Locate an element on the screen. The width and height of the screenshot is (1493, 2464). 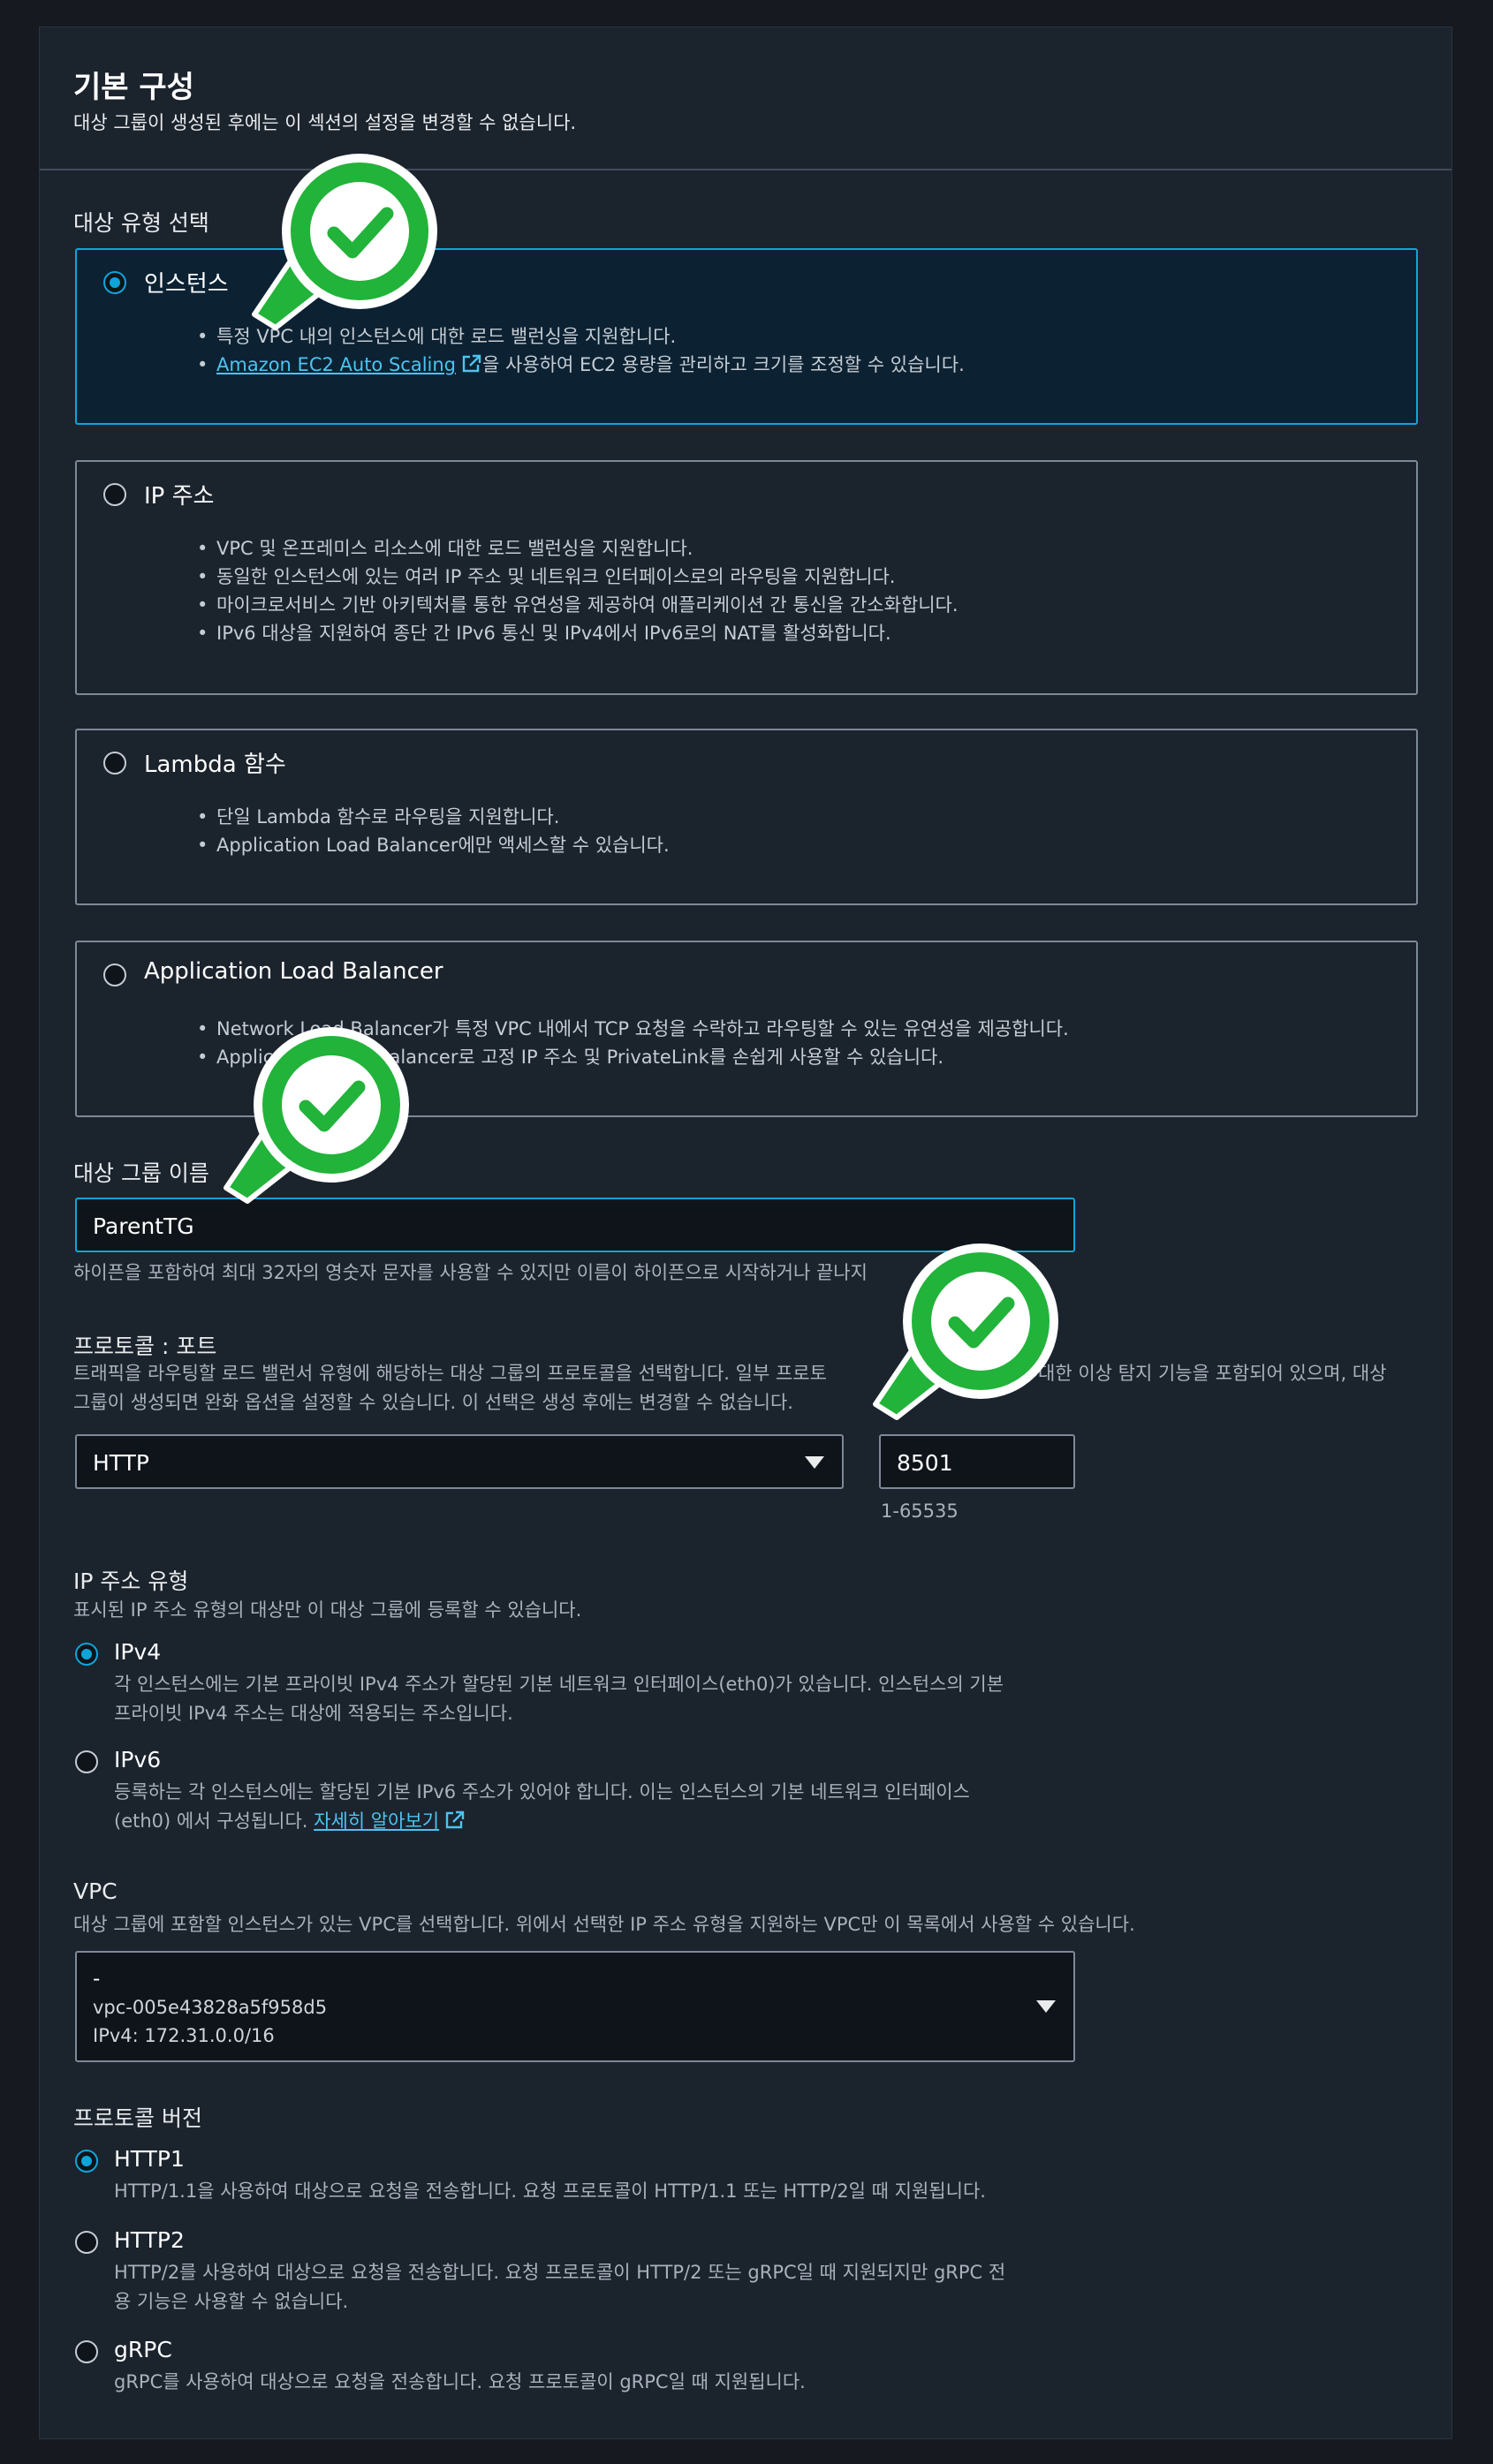
radio-instance is located at coordinates (114, 282).